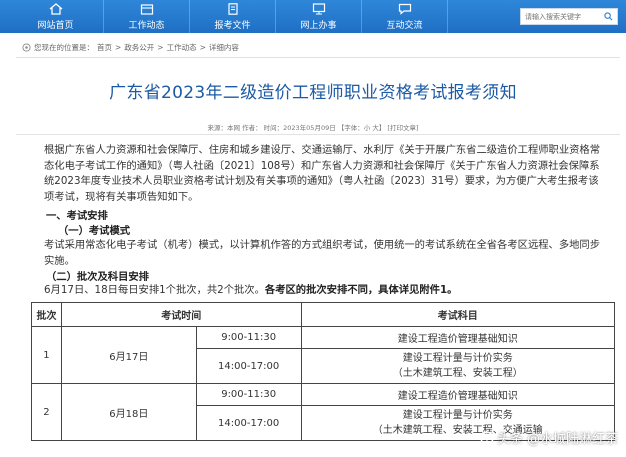 The image size is (626, 457). I want to click on table-row: 2 6月18日 9:00-11:30 建设工程造价管理基础知识, so click(323, 412).